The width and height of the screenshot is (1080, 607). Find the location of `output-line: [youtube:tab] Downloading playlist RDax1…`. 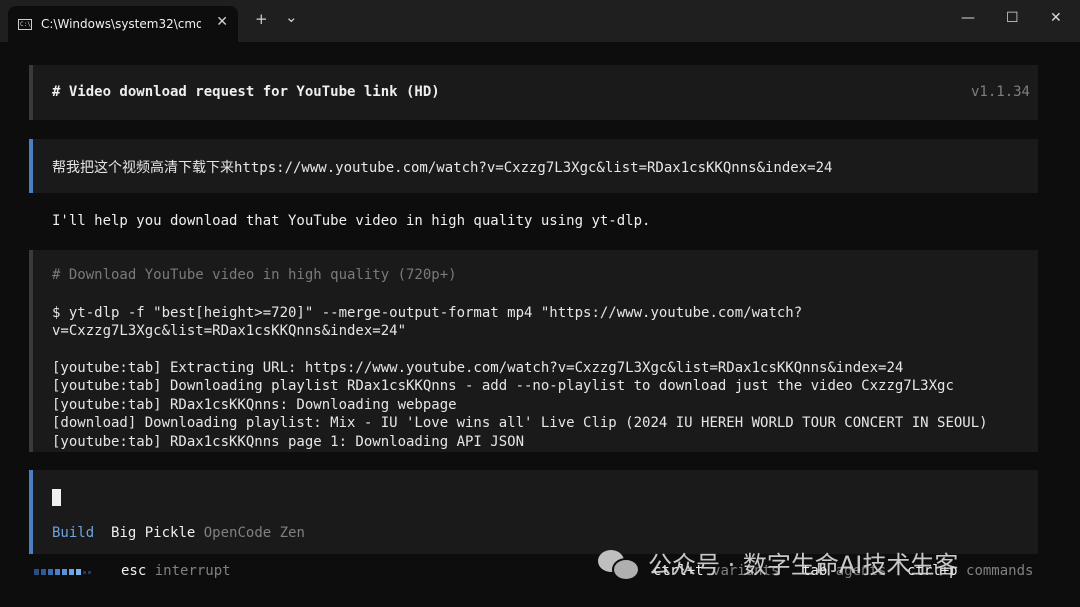

output-line: [youtube:tab] Downloading playlist RDax1… is located at coordinates (503, 386).